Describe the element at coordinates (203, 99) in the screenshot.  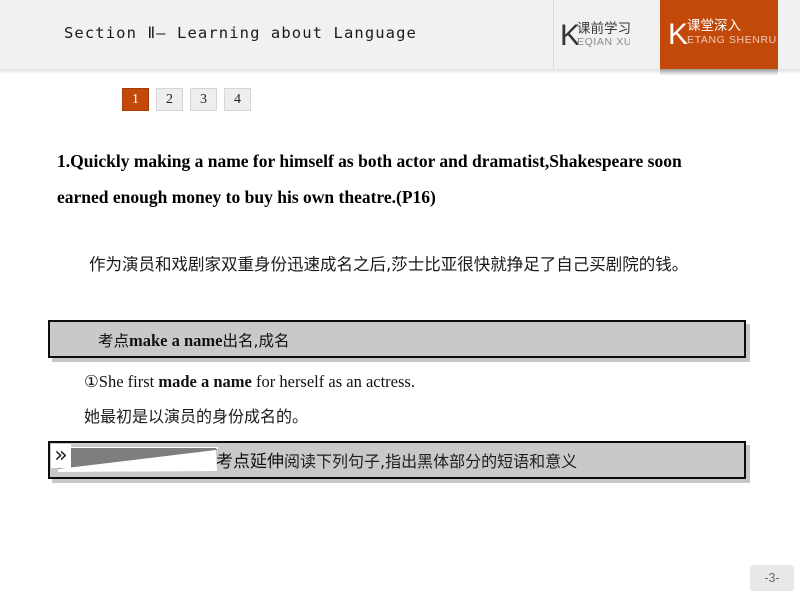
I see `pager-item-3: 3` at that location.